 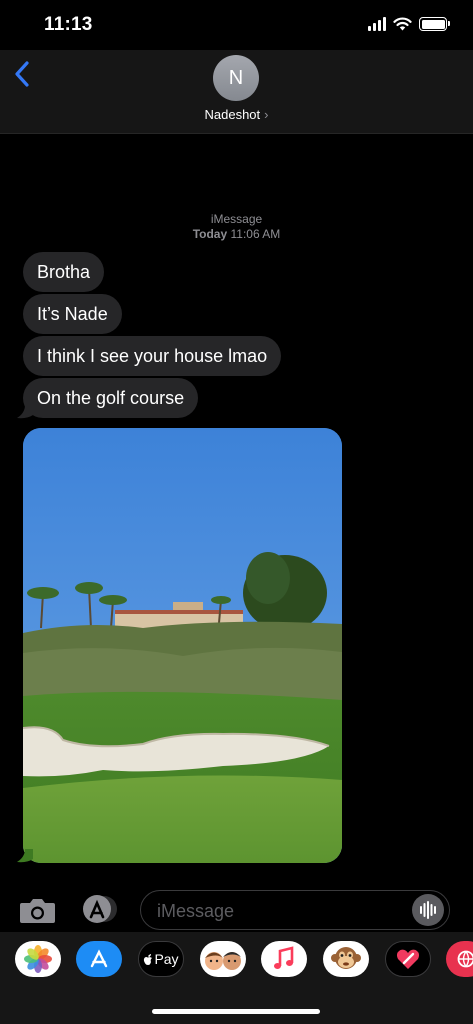 I want to click on web-images-icon, so click(x=465, y=959).